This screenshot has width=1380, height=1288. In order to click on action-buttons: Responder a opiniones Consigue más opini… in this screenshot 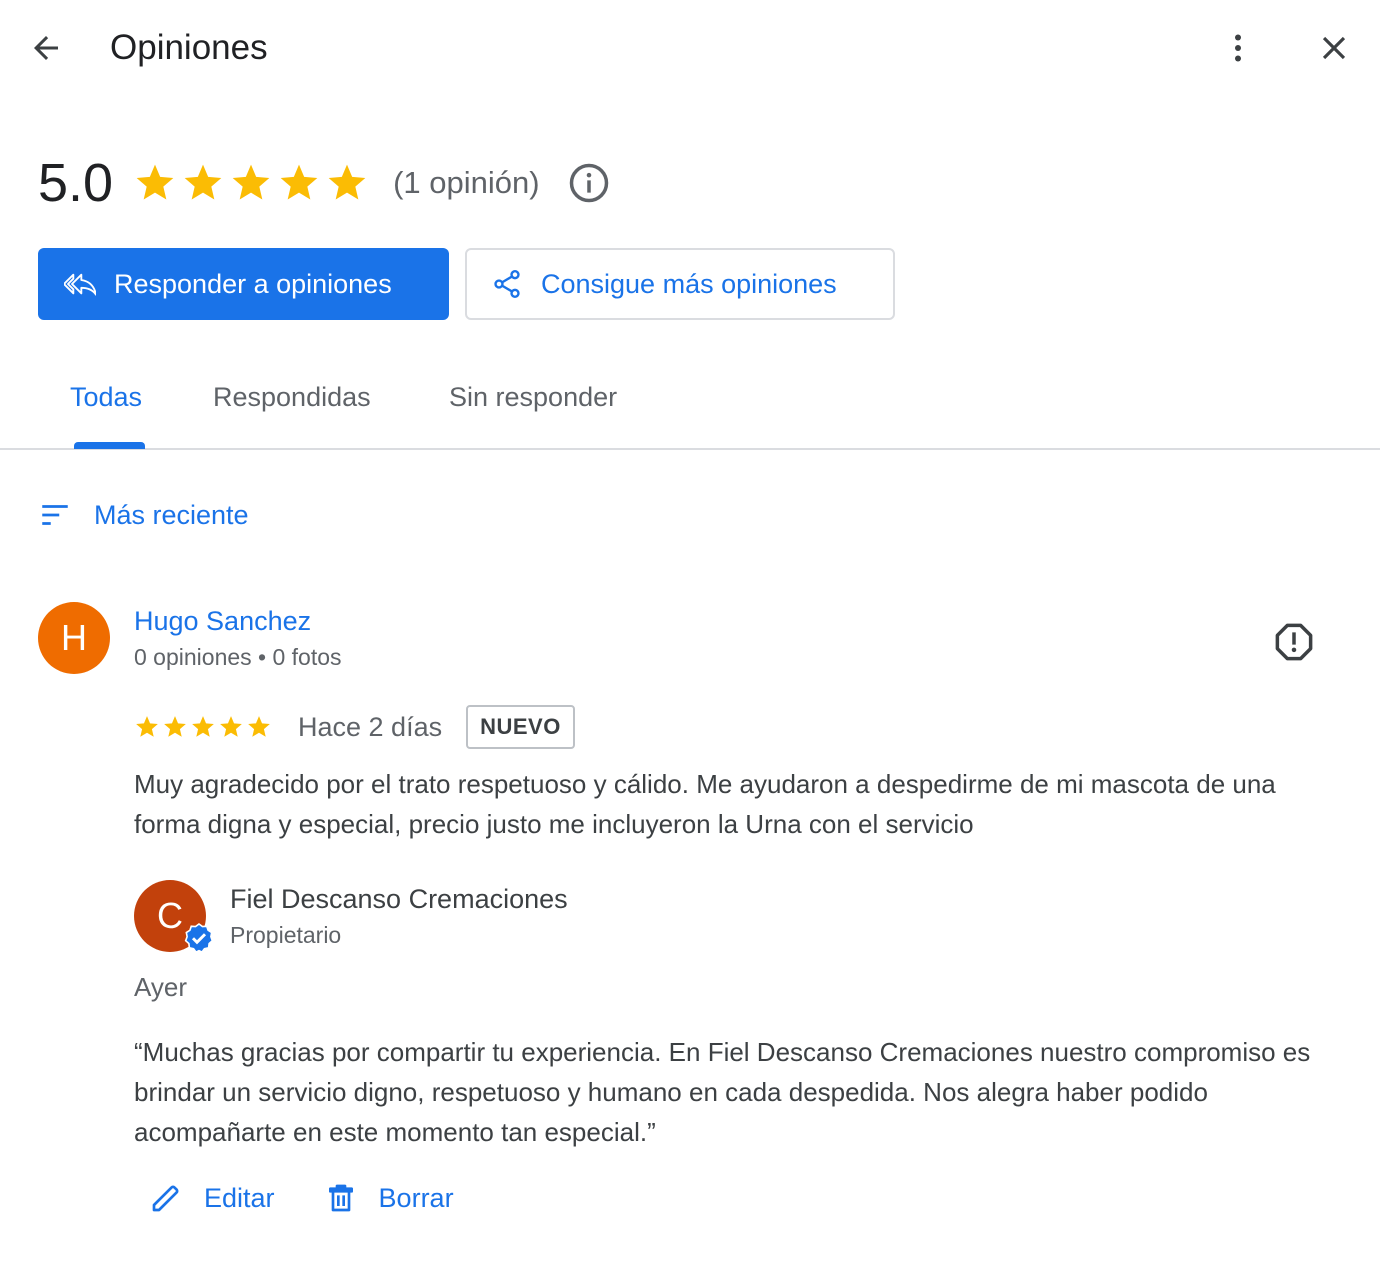, I will do `click(466, 284)`.